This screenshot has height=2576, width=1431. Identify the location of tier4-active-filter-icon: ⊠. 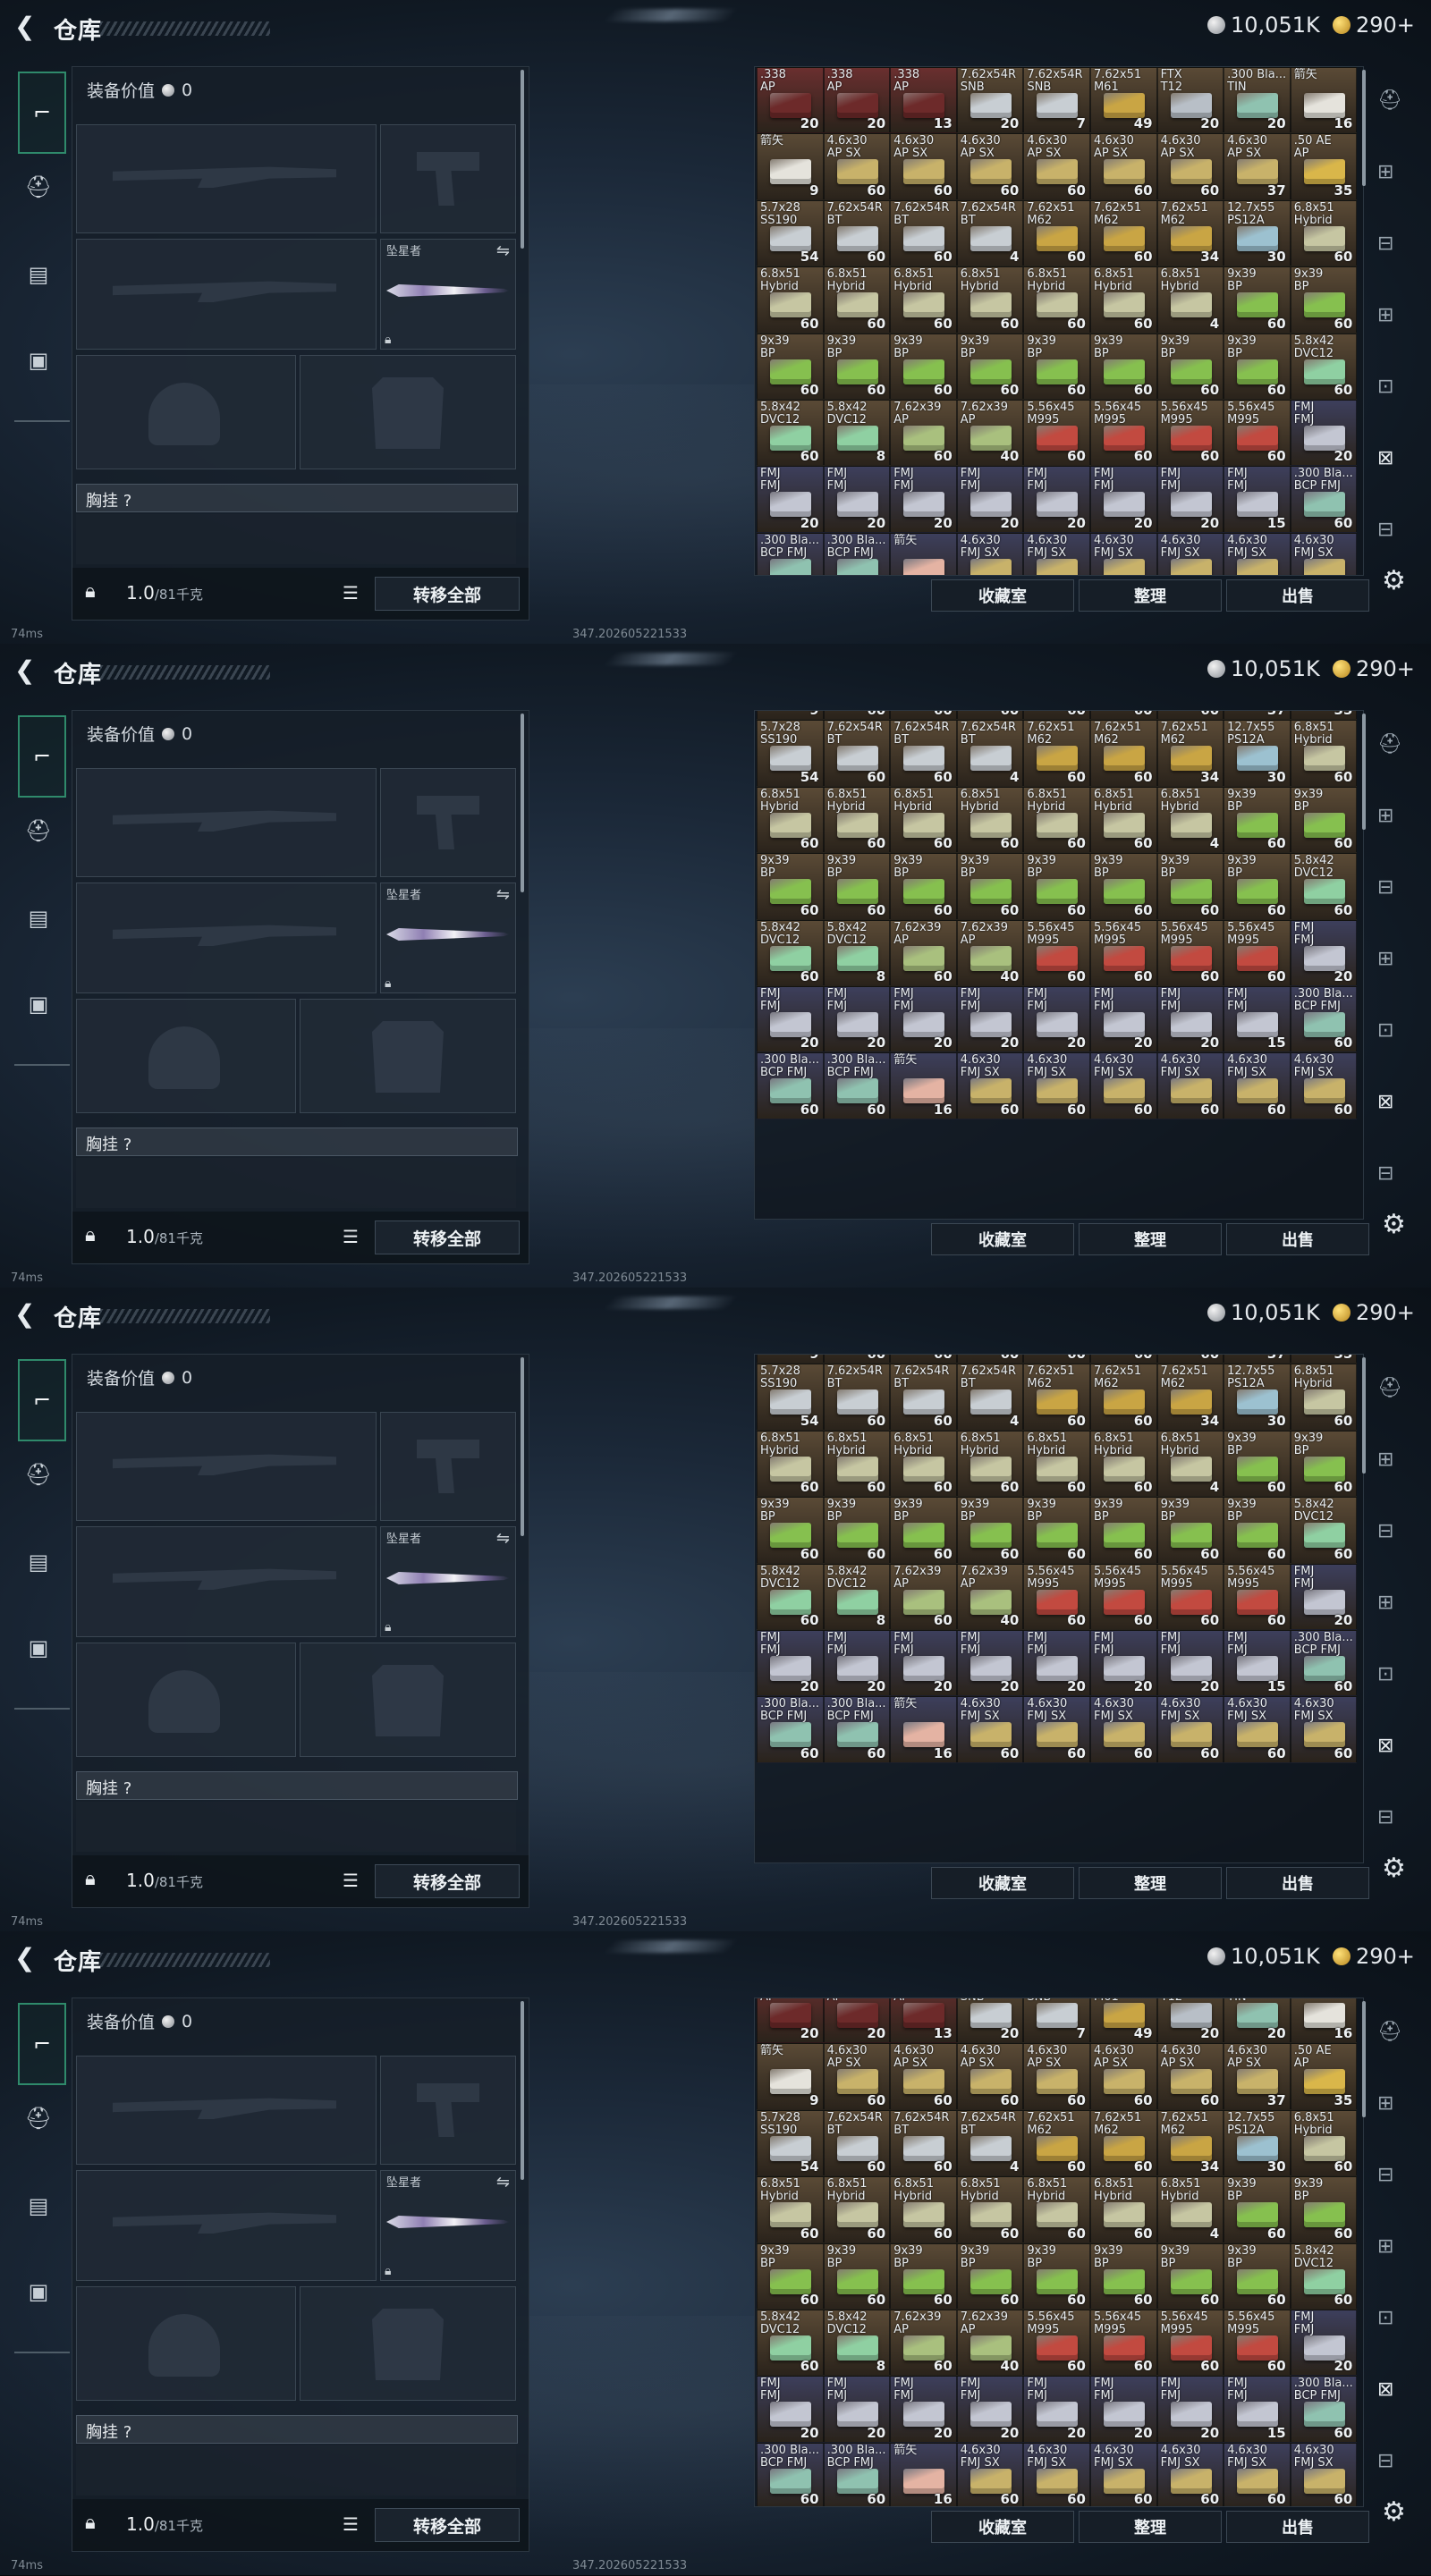
(1385, 2389).